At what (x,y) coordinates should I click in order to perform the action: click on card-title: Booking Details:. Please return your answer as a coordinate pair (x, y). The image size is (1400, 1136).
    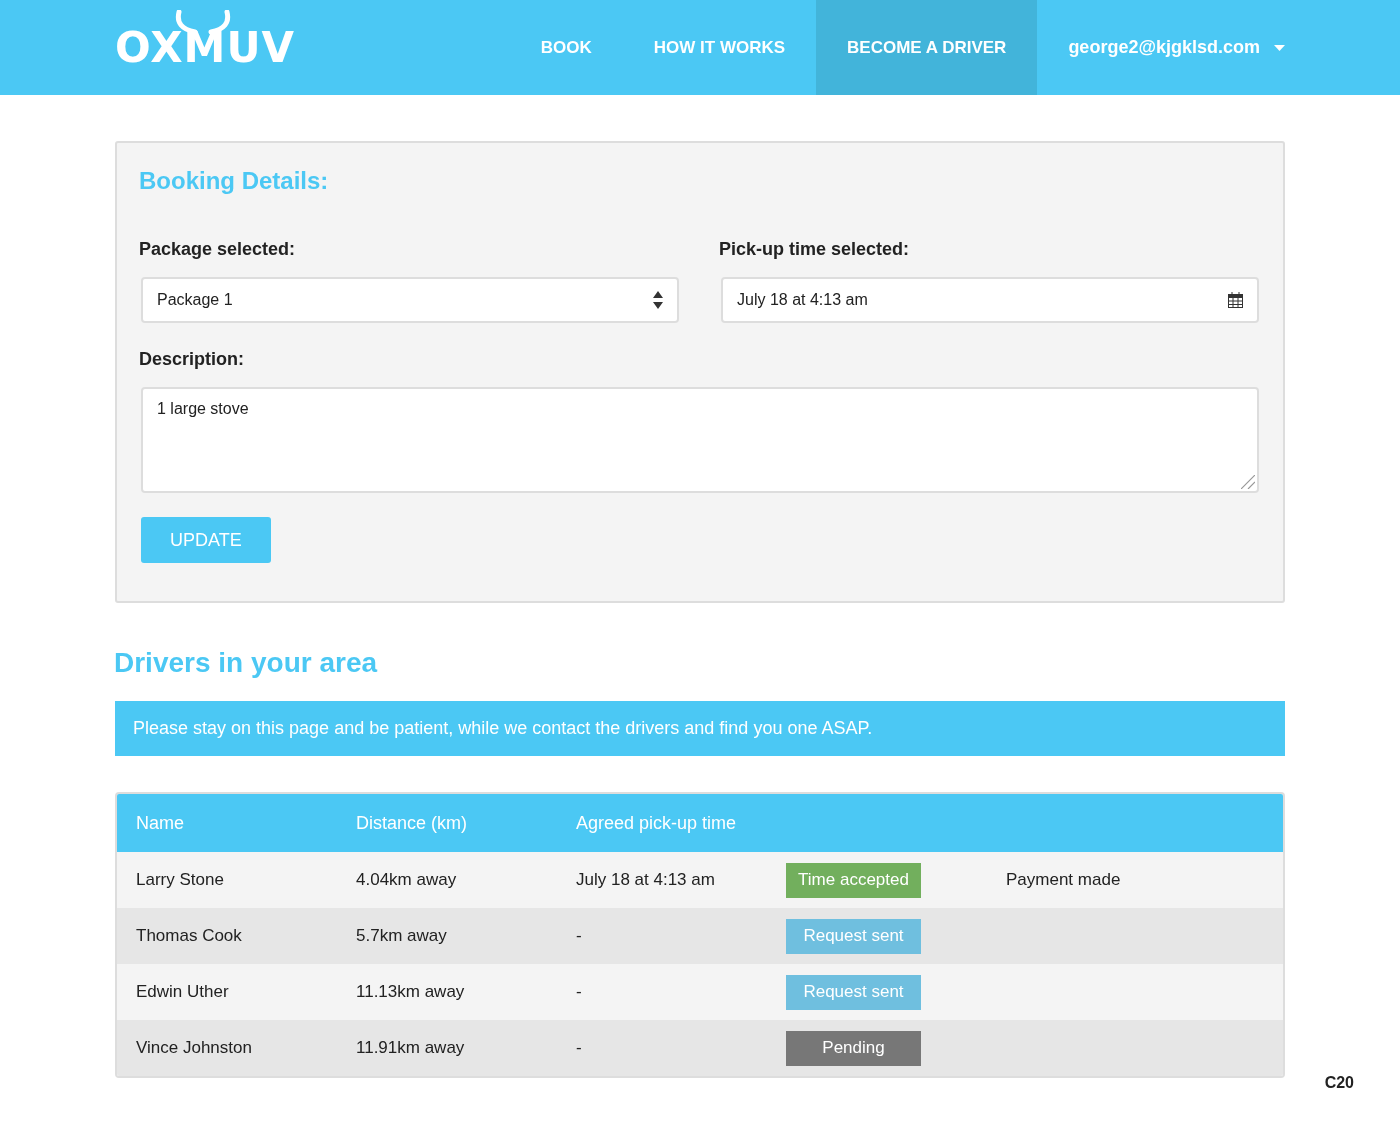
    Looking at the image, I should click on (234, 181).